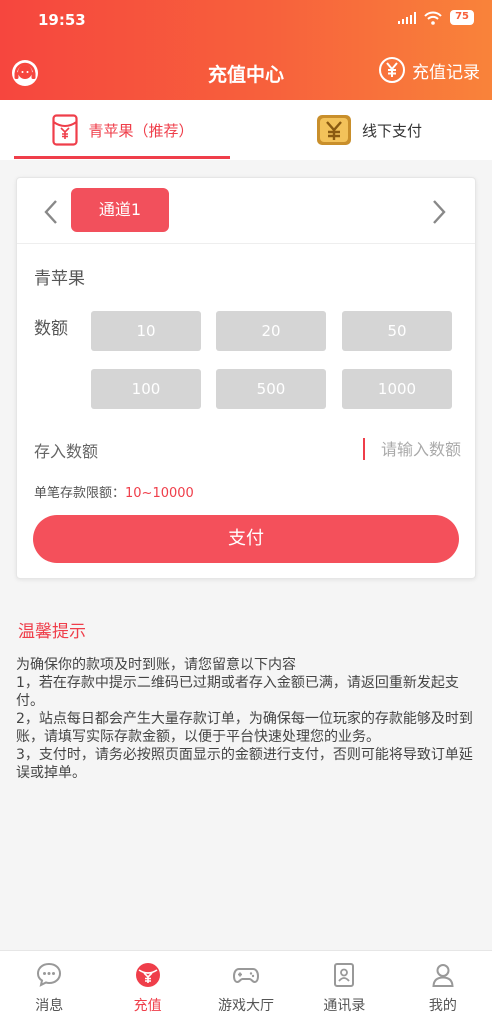 This screenshot has width=492, height=1024. Describe the element at coordinates (442, 1006) in the screenshot. I see `tabbar-label: 我的` at that location.